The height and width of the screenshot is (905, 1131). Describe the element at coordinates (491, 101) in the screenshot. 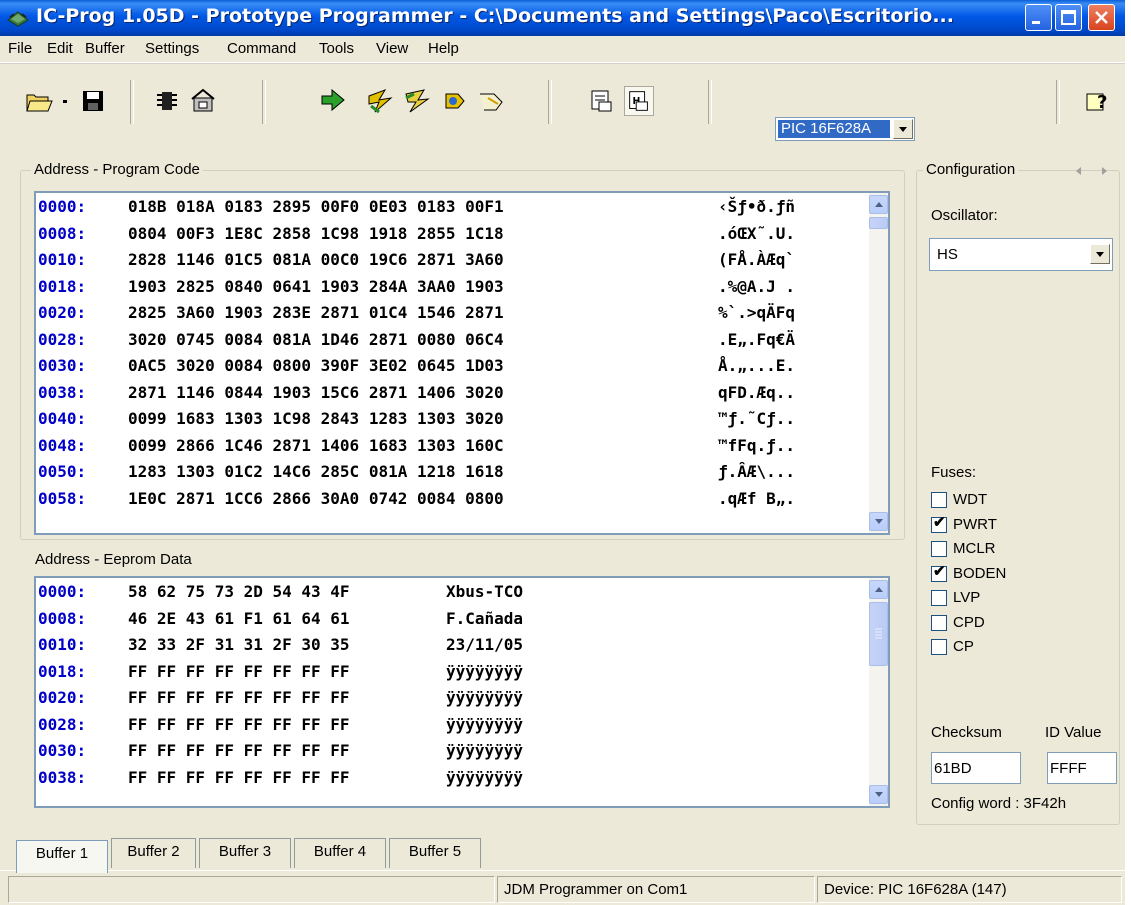

I see `blank-check-icon` at that location.